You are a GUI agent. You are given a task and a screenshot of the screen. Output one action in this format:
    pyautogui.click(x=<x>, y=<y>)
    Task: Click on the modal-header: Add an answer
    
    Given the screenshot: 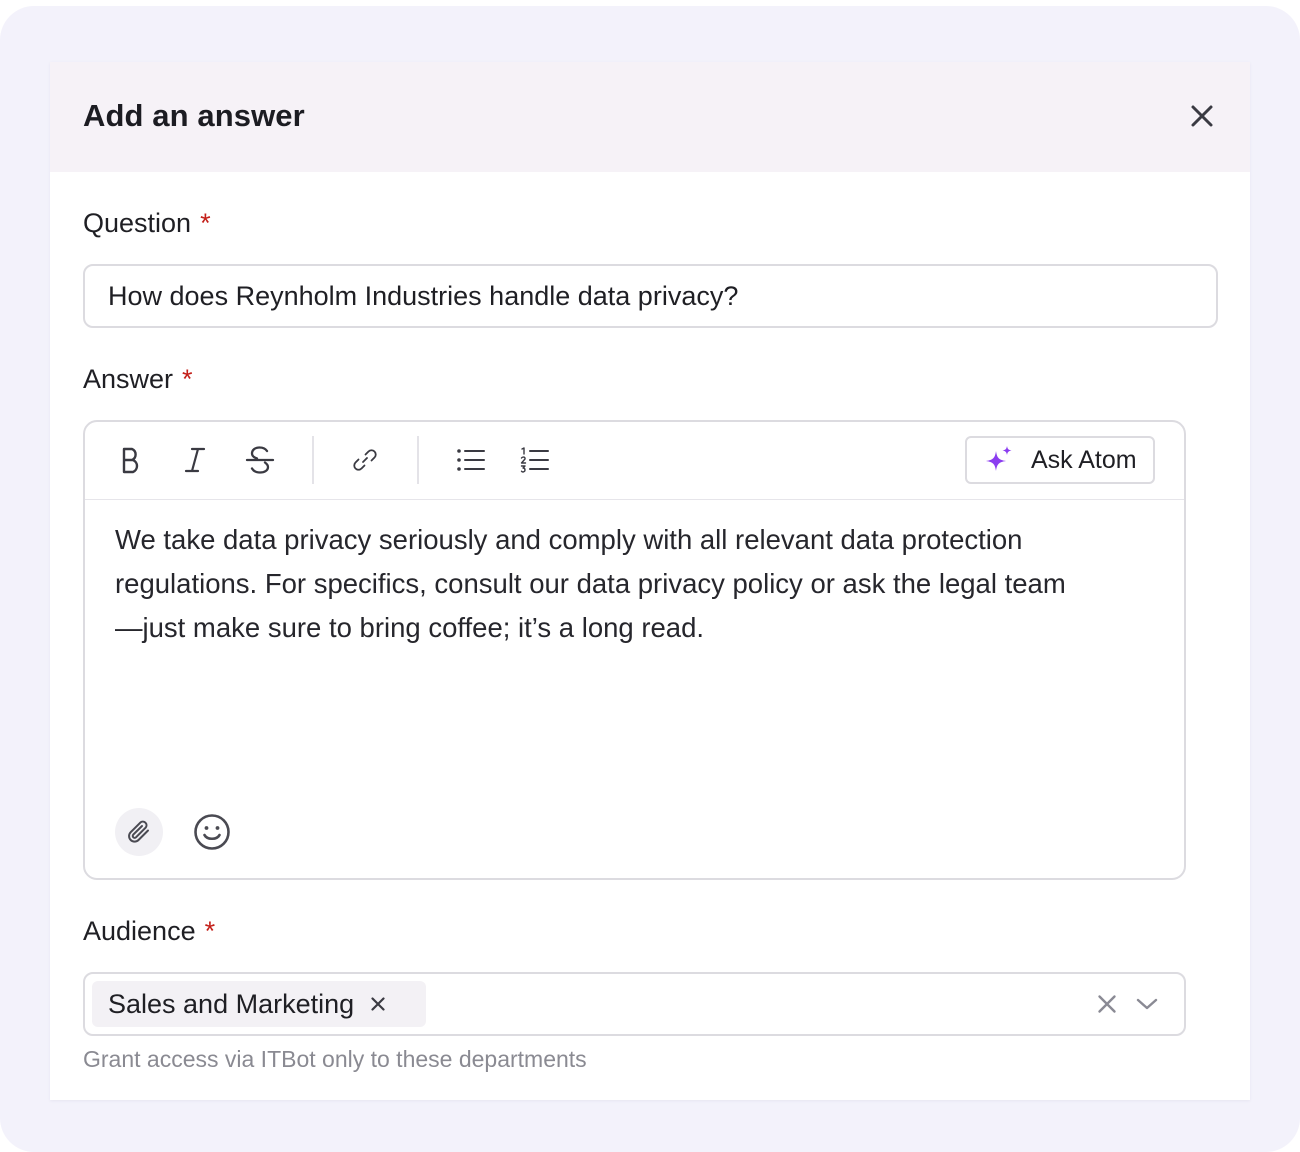 What is the action you would take?
    pyautogui.click(x=650, y=117)
    